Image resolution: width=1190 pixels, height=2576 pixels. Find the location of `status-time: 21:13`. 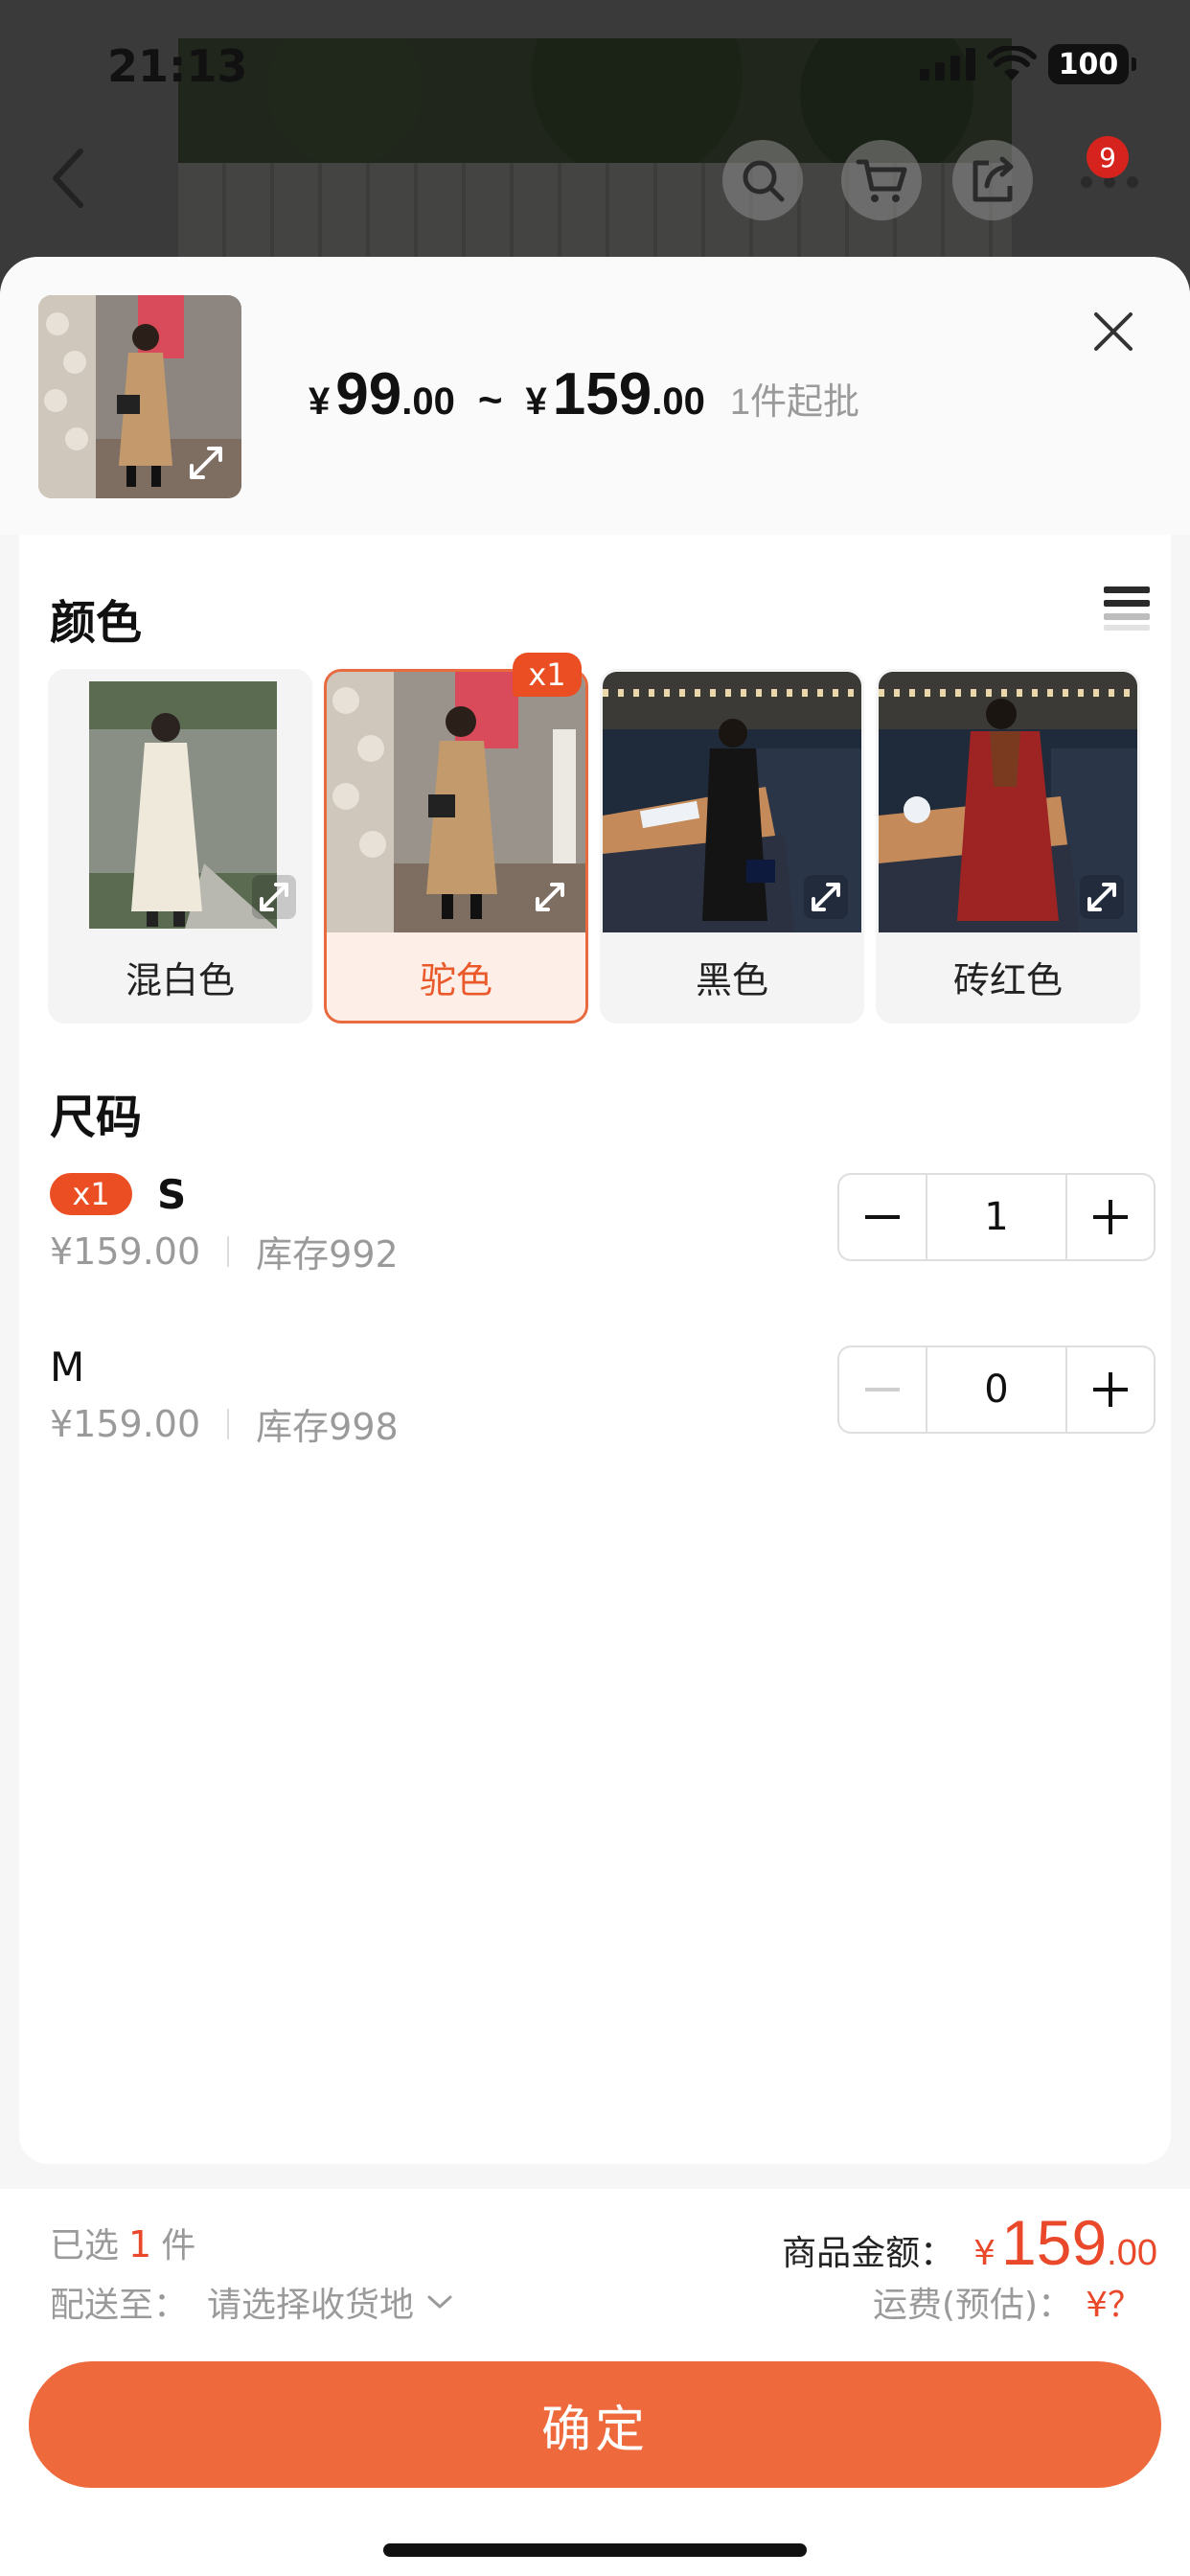

status-time: 21:13 is located at coordinates (178, 66).